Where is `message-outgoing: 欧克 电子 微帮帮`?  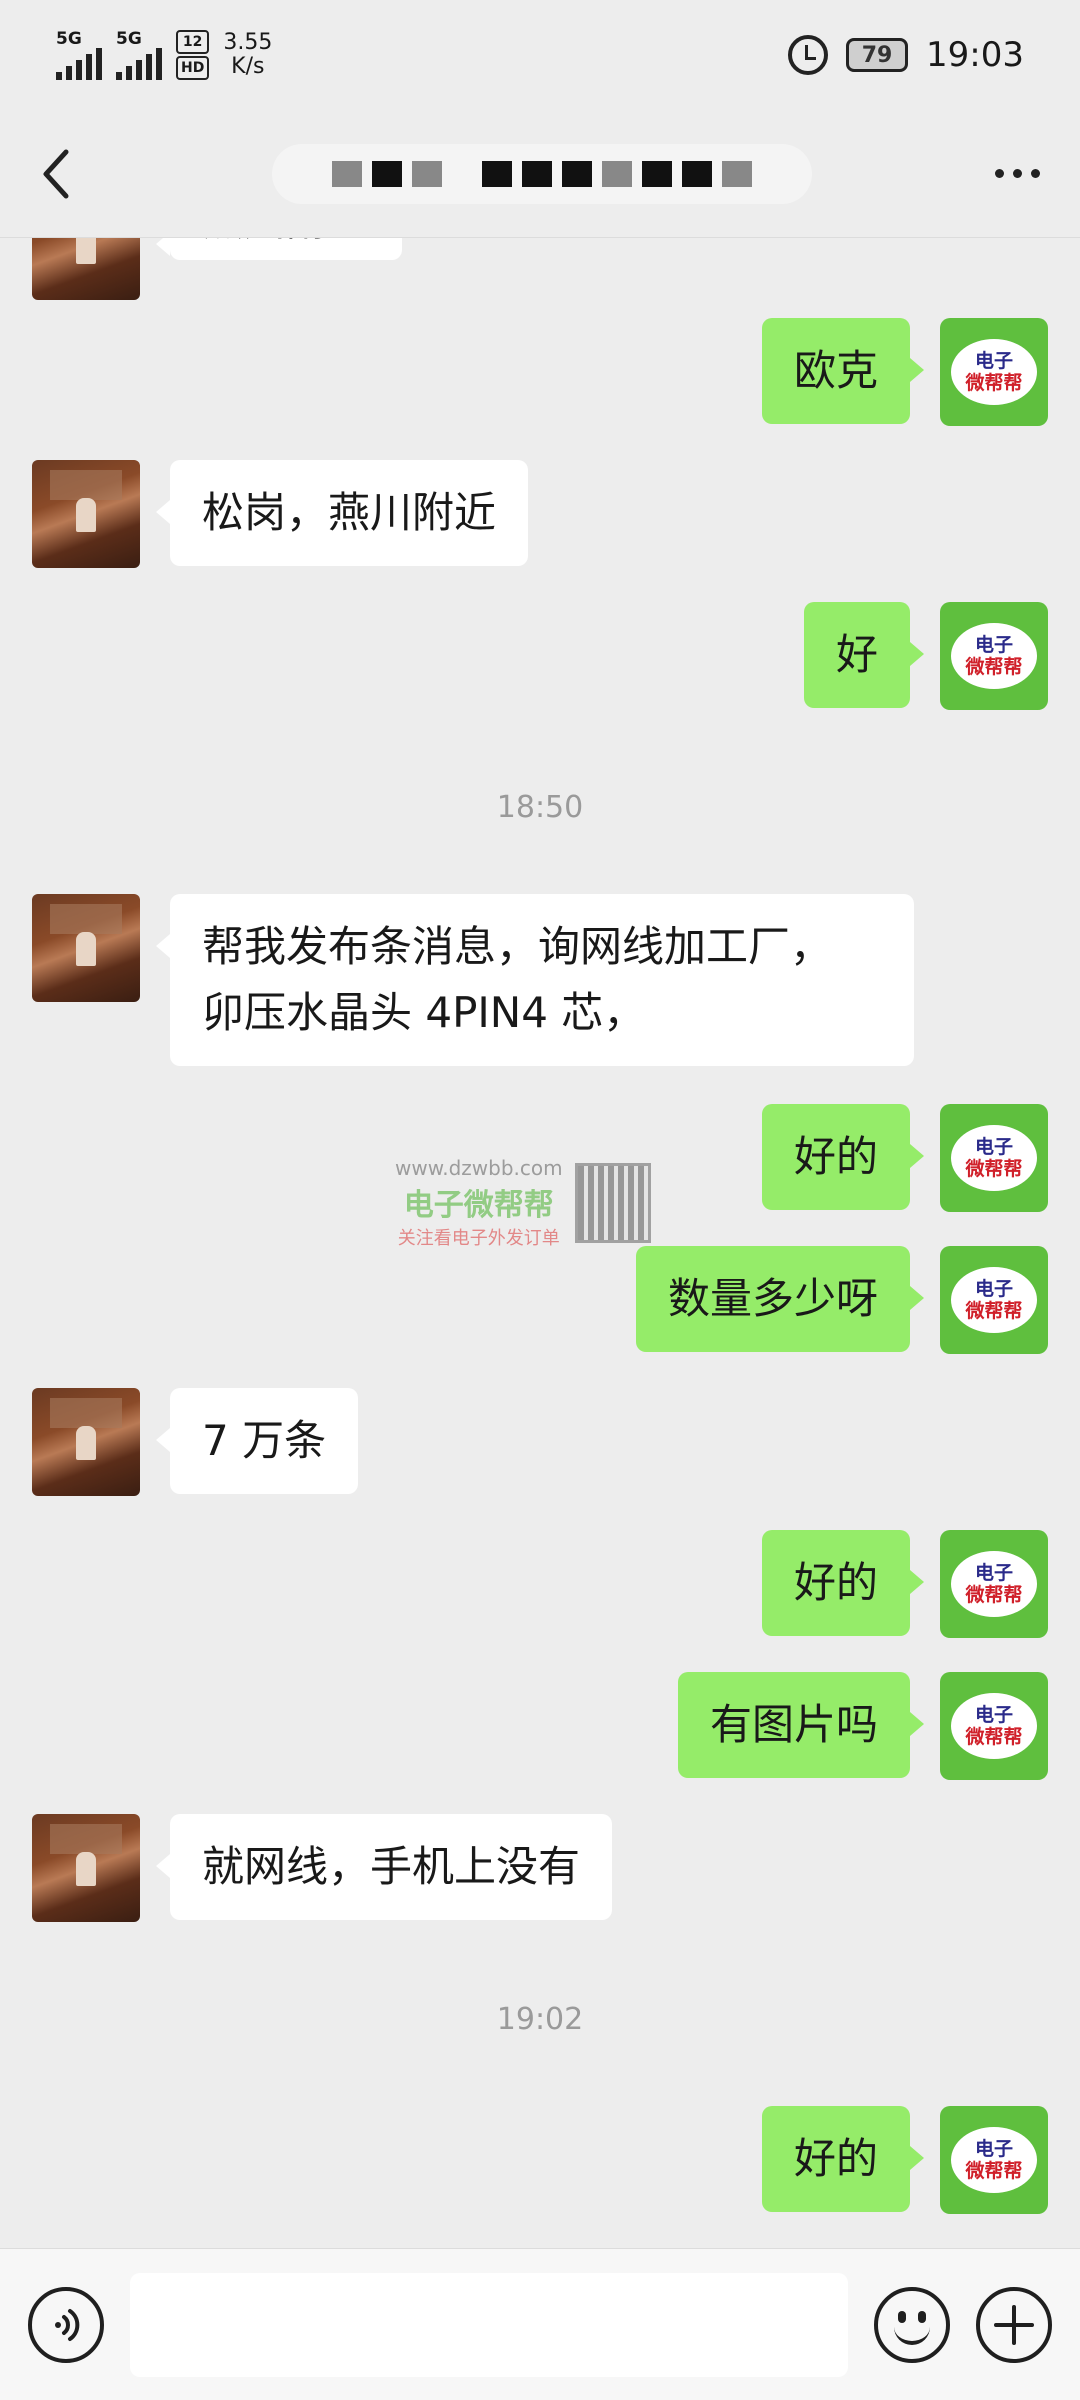 message-outgoing: 欧克 电子 微帮帮 is located at coordinates (904, 372).